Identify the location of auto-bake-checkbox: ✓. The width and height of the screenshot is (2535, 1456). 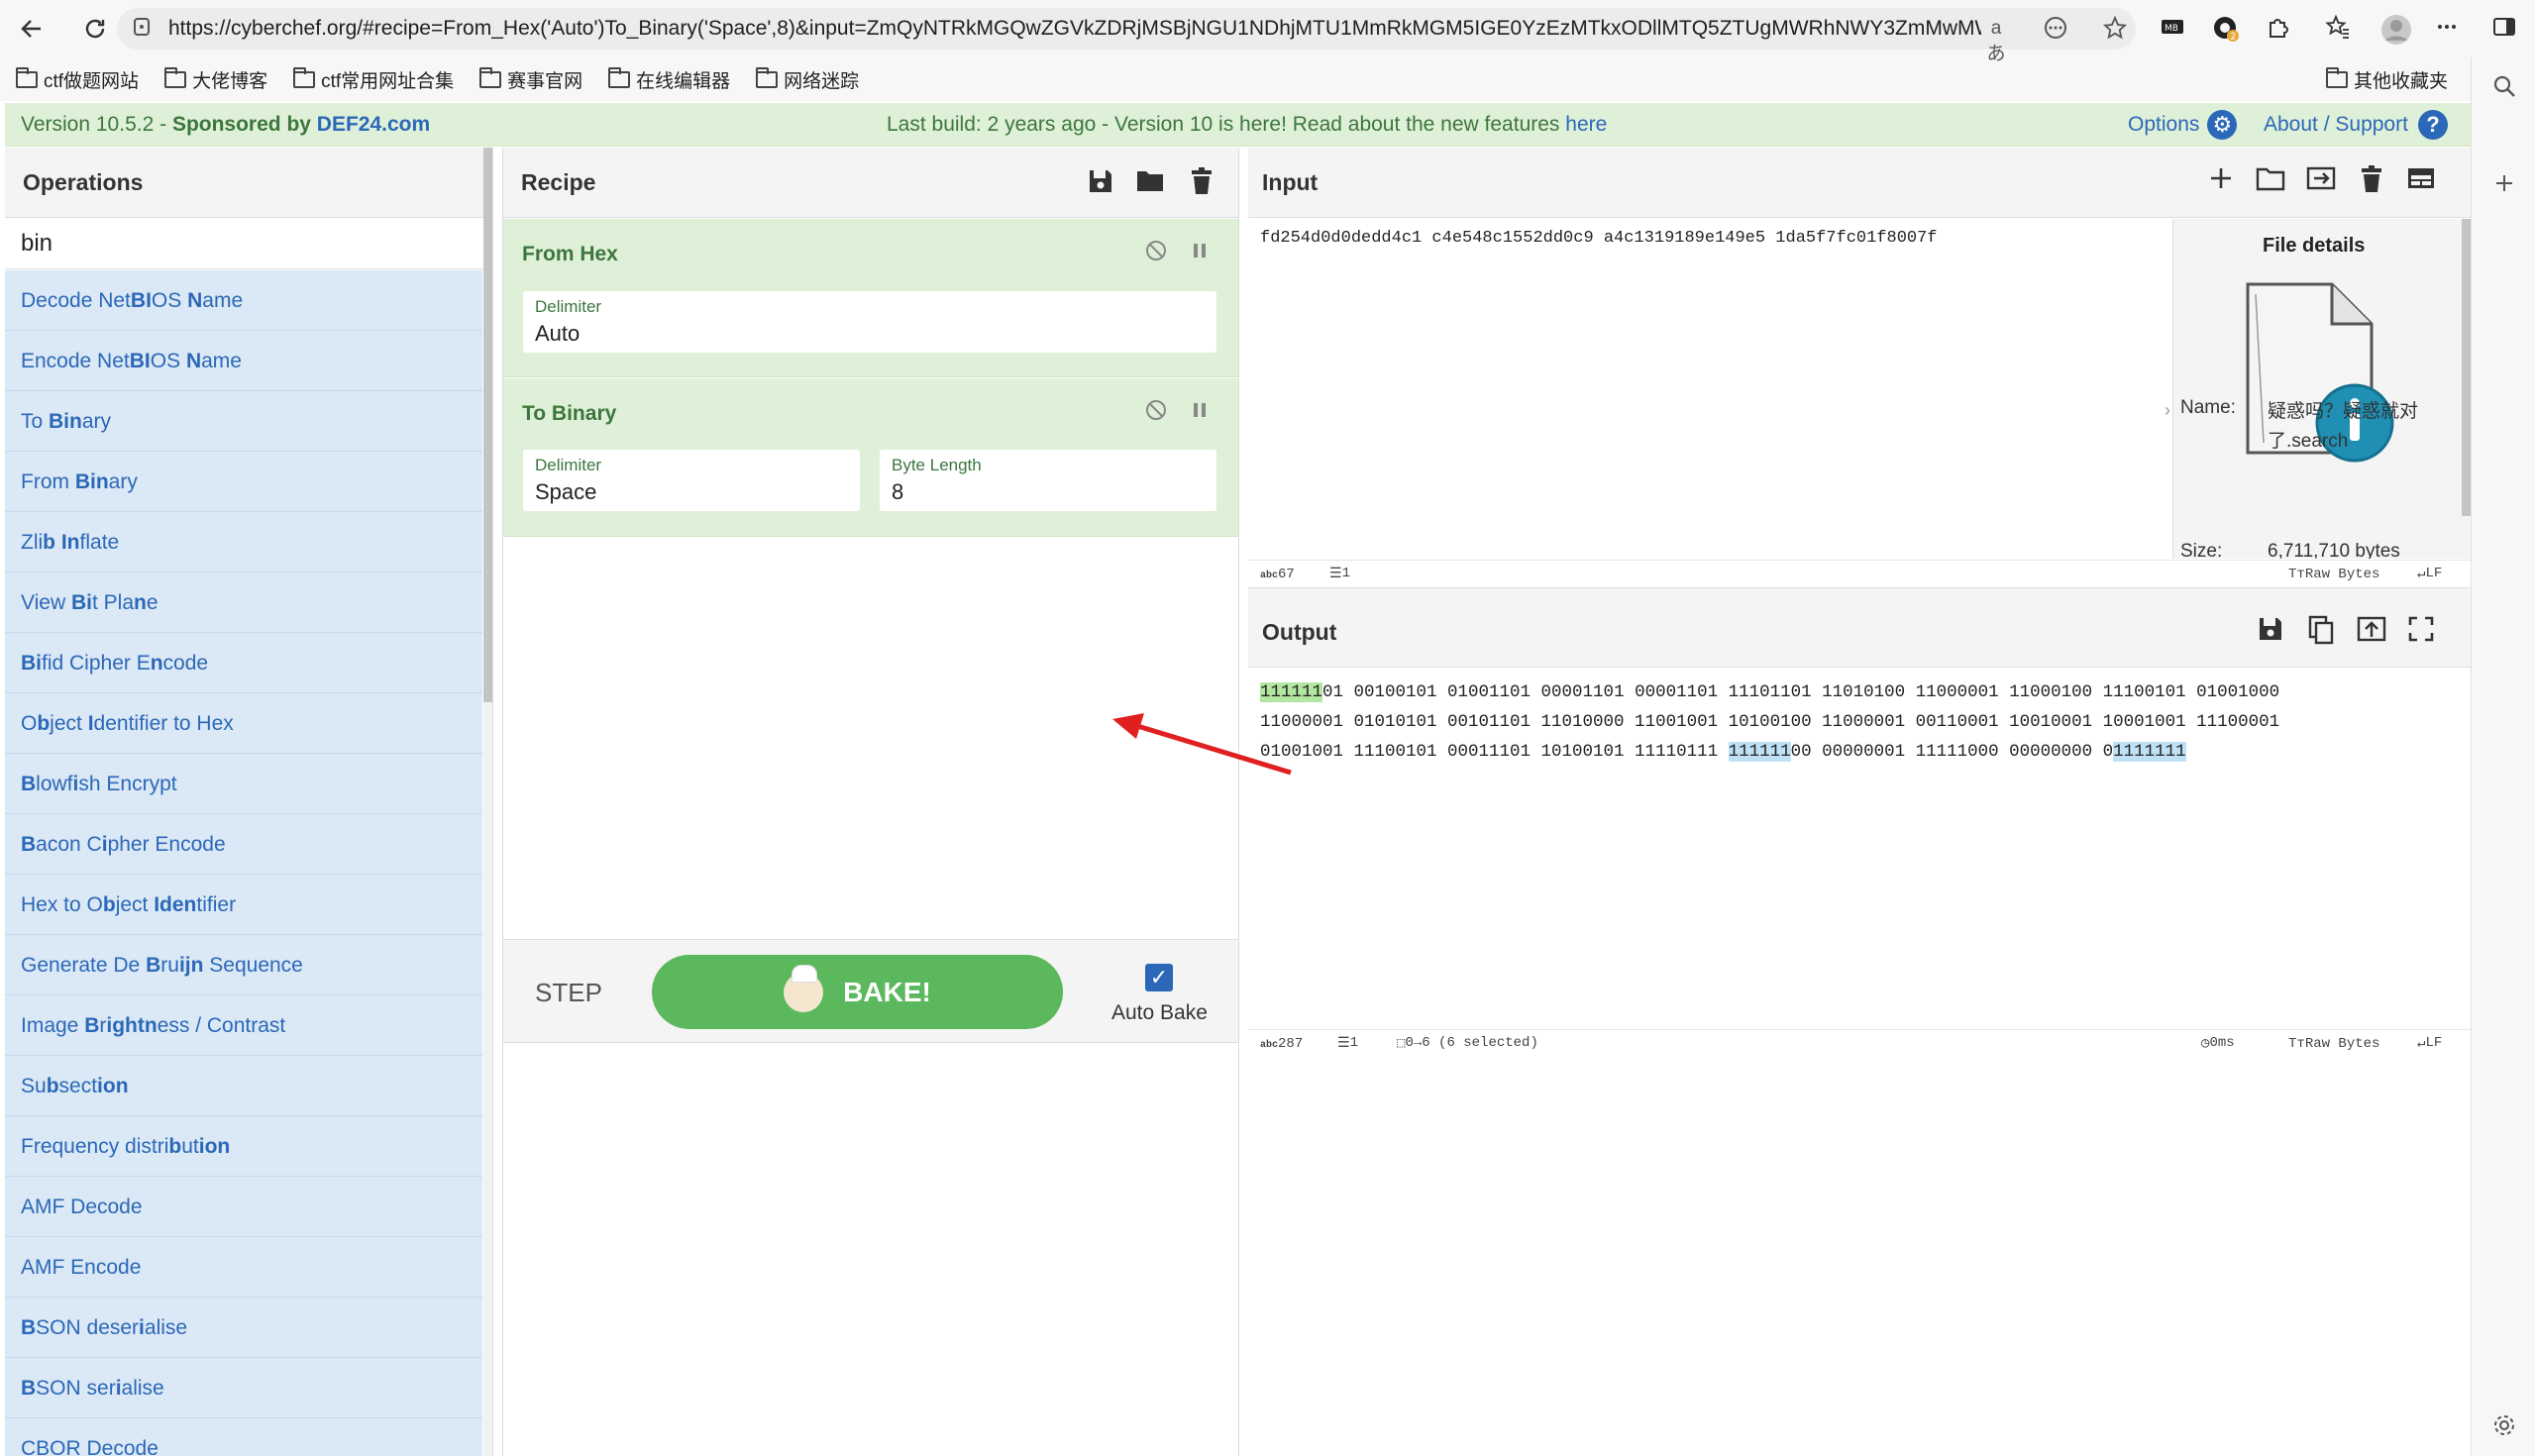
(1159, 977).